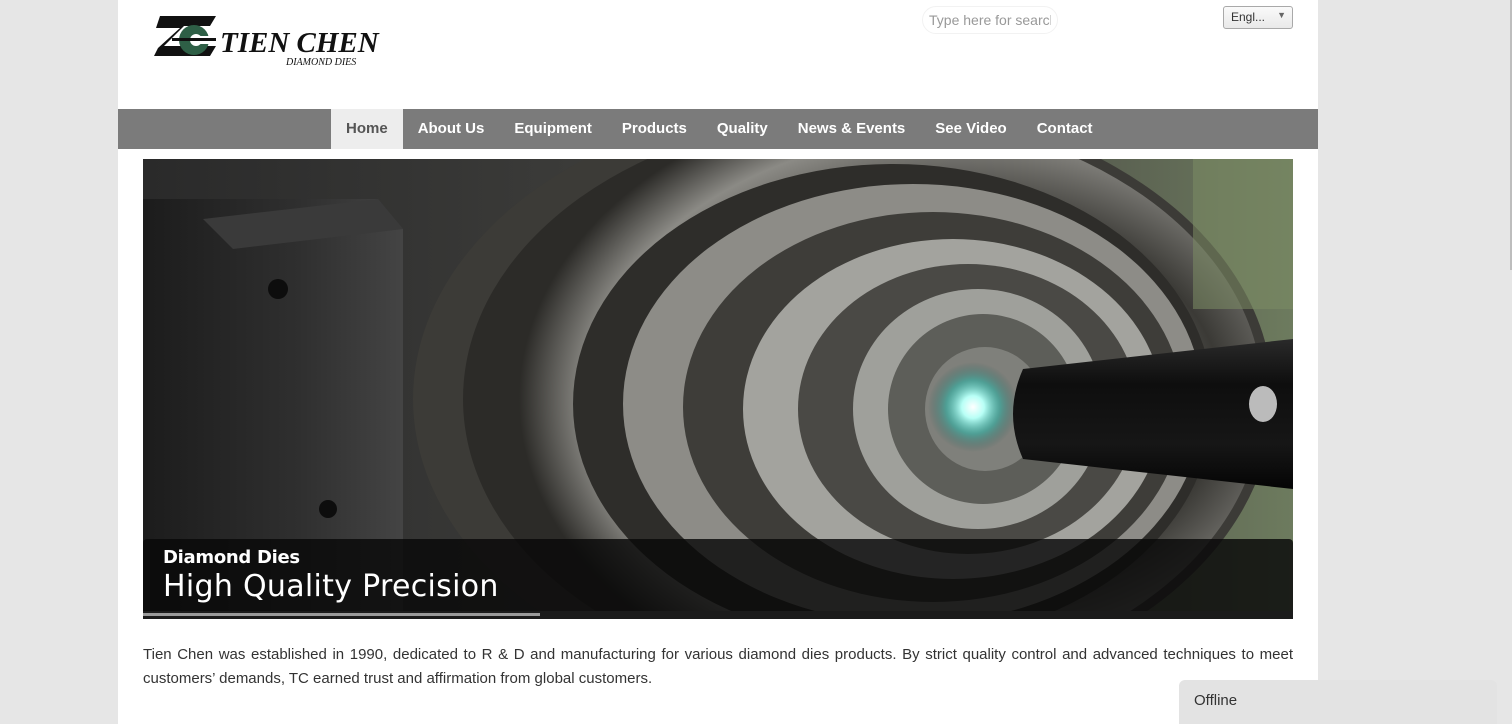 The image size is (1512, 724). I want to click on nav-item-products: Products, so click(654, 129).